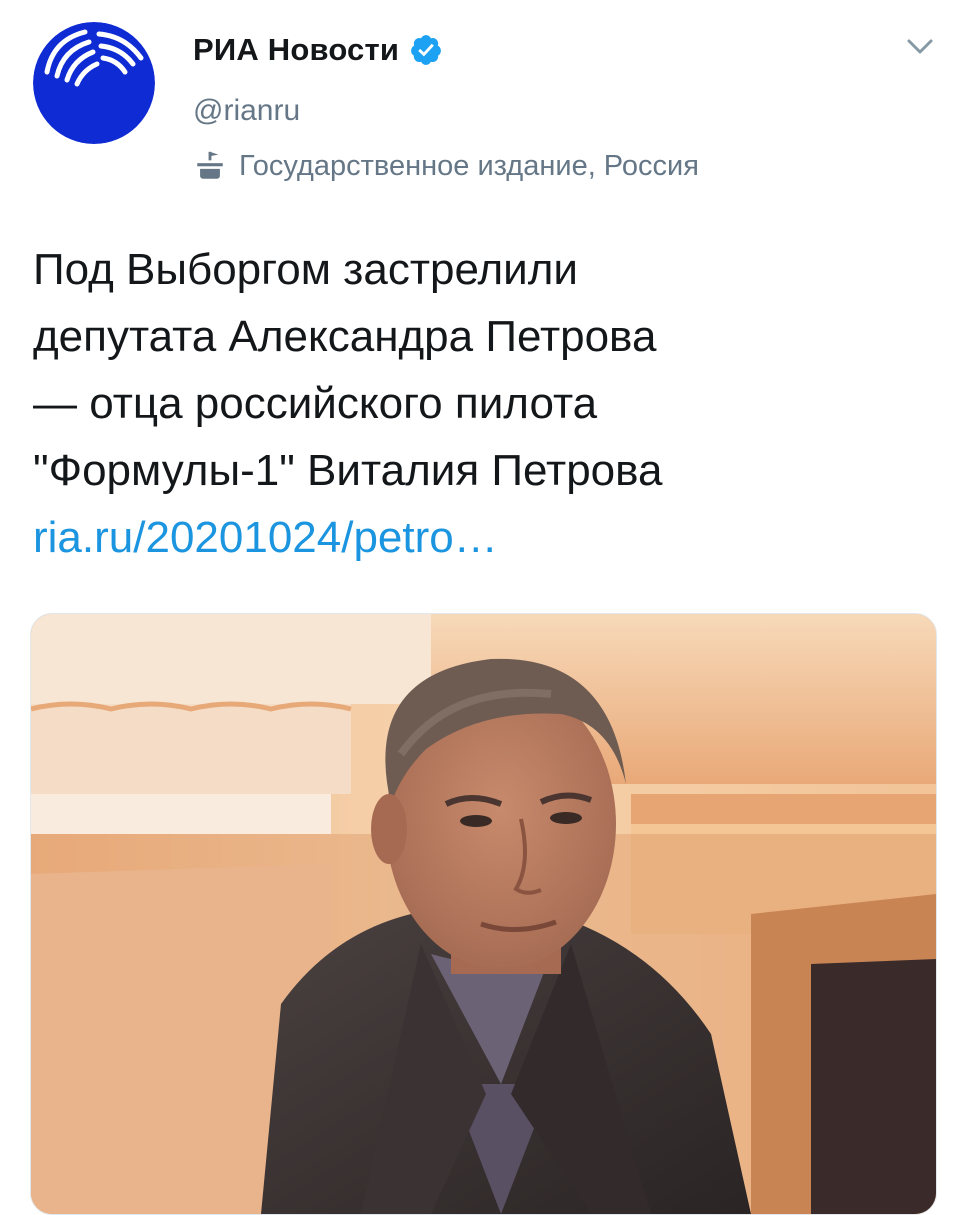 The width and height of the screenshot is (965, 1215). I want to click on verified-badge-icon, so click(426, 50).